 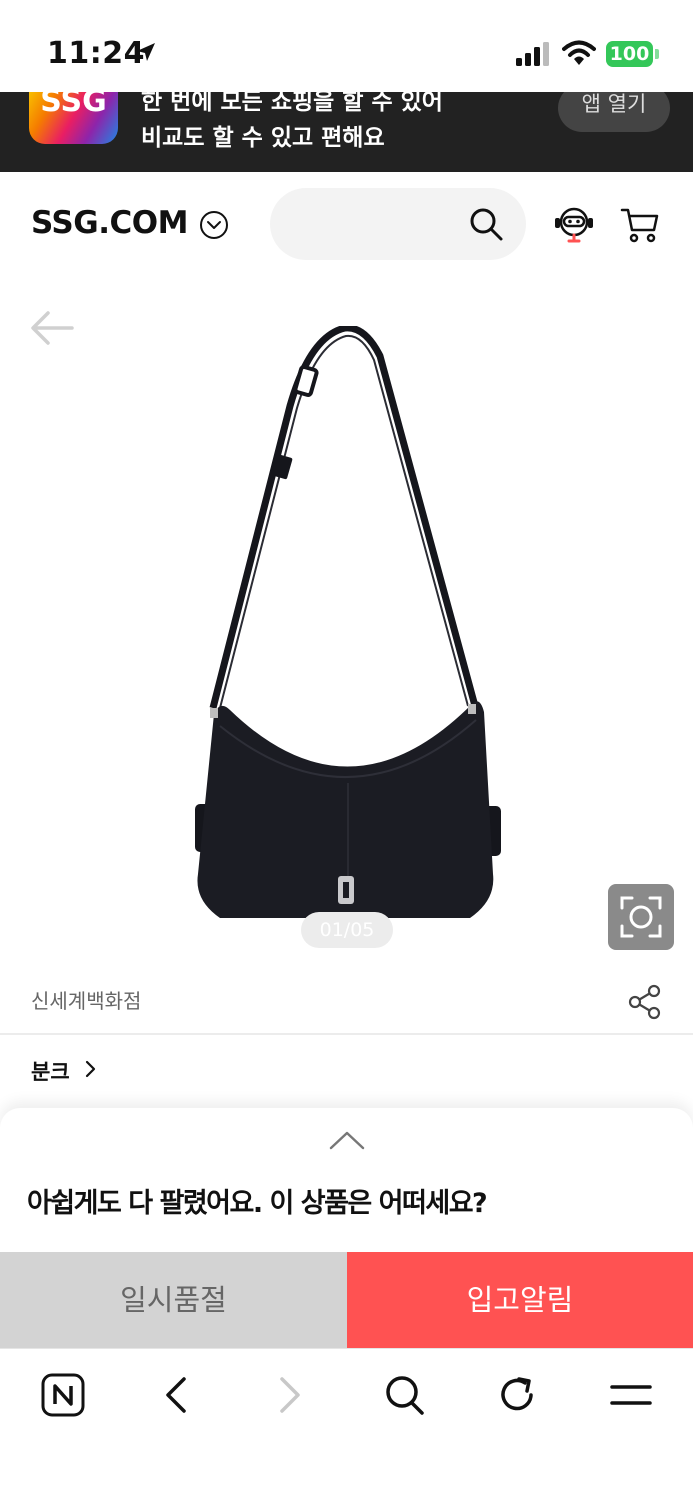 I want to click on ssg-app-logo: SSG, so click(x=73, y=118).